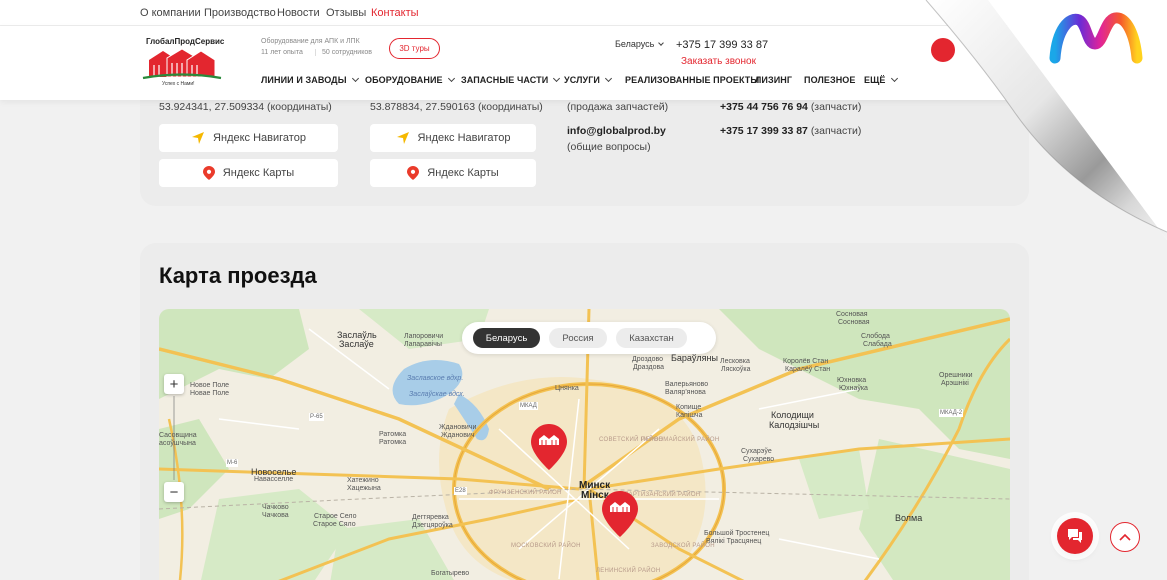 The image size is (1167, 580). I want to click on phone2-row: +375 17 399 33 87 (запчасти), so click(790, 131).